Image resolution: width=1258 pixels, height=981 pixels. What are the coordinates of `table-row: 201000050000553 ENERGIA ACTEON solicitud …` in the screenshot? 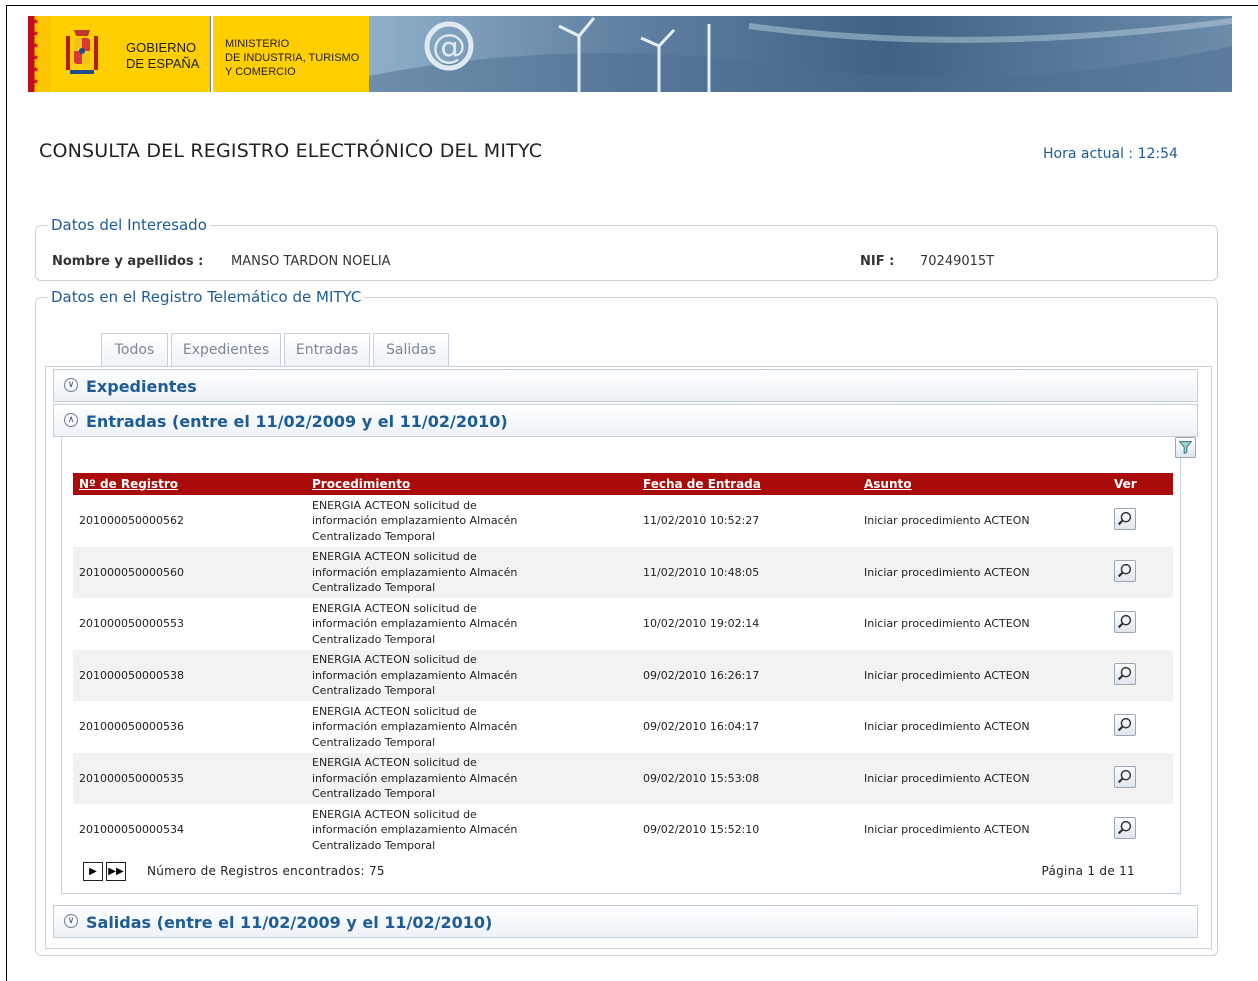 It's located at (623, 624).